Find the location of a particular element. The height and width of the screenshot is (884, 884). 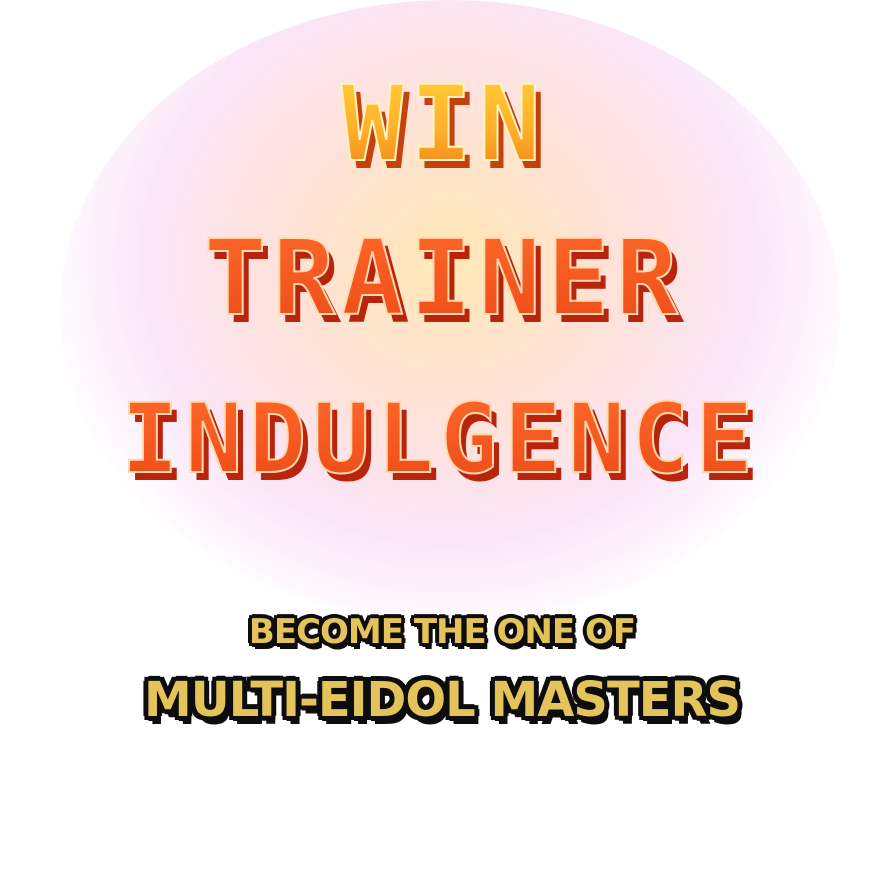

headline-line-3: INDULGENCE INDULGENCE is located at coordinates (439, 442).